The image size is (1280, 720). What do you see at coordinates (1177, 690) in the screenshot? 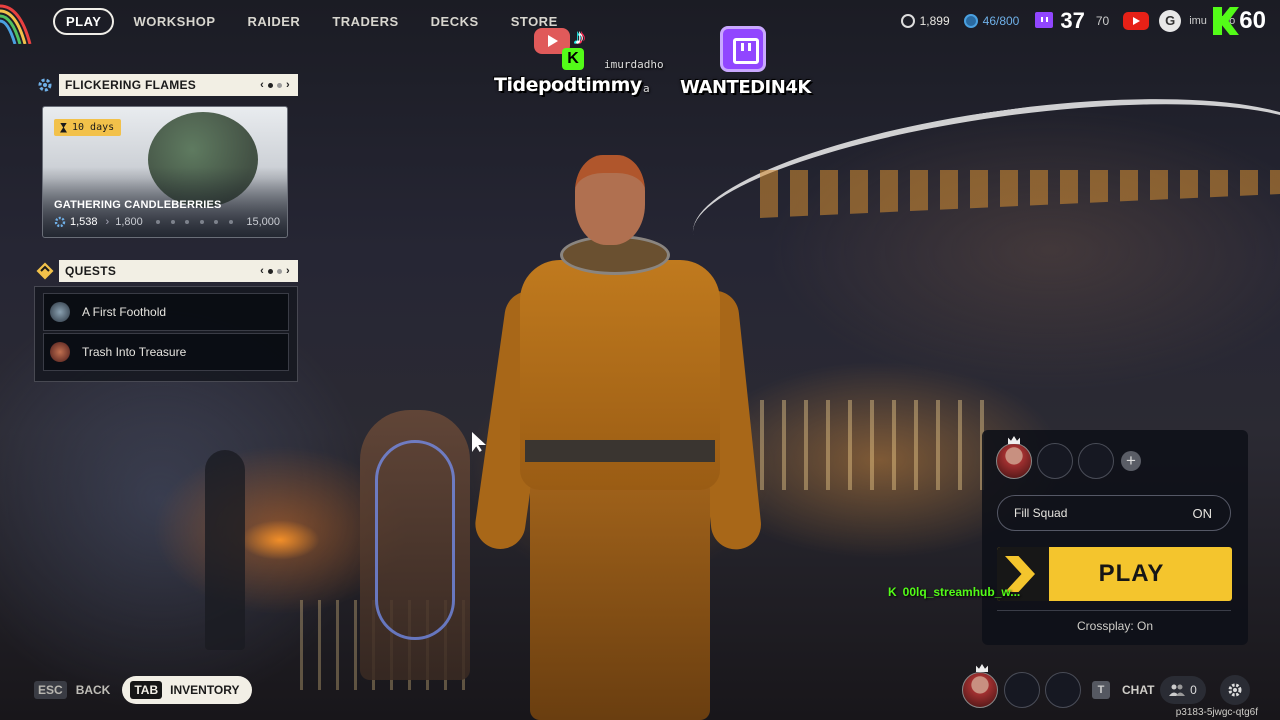
I see `friends-icon` at bounding box center [1177, 690].